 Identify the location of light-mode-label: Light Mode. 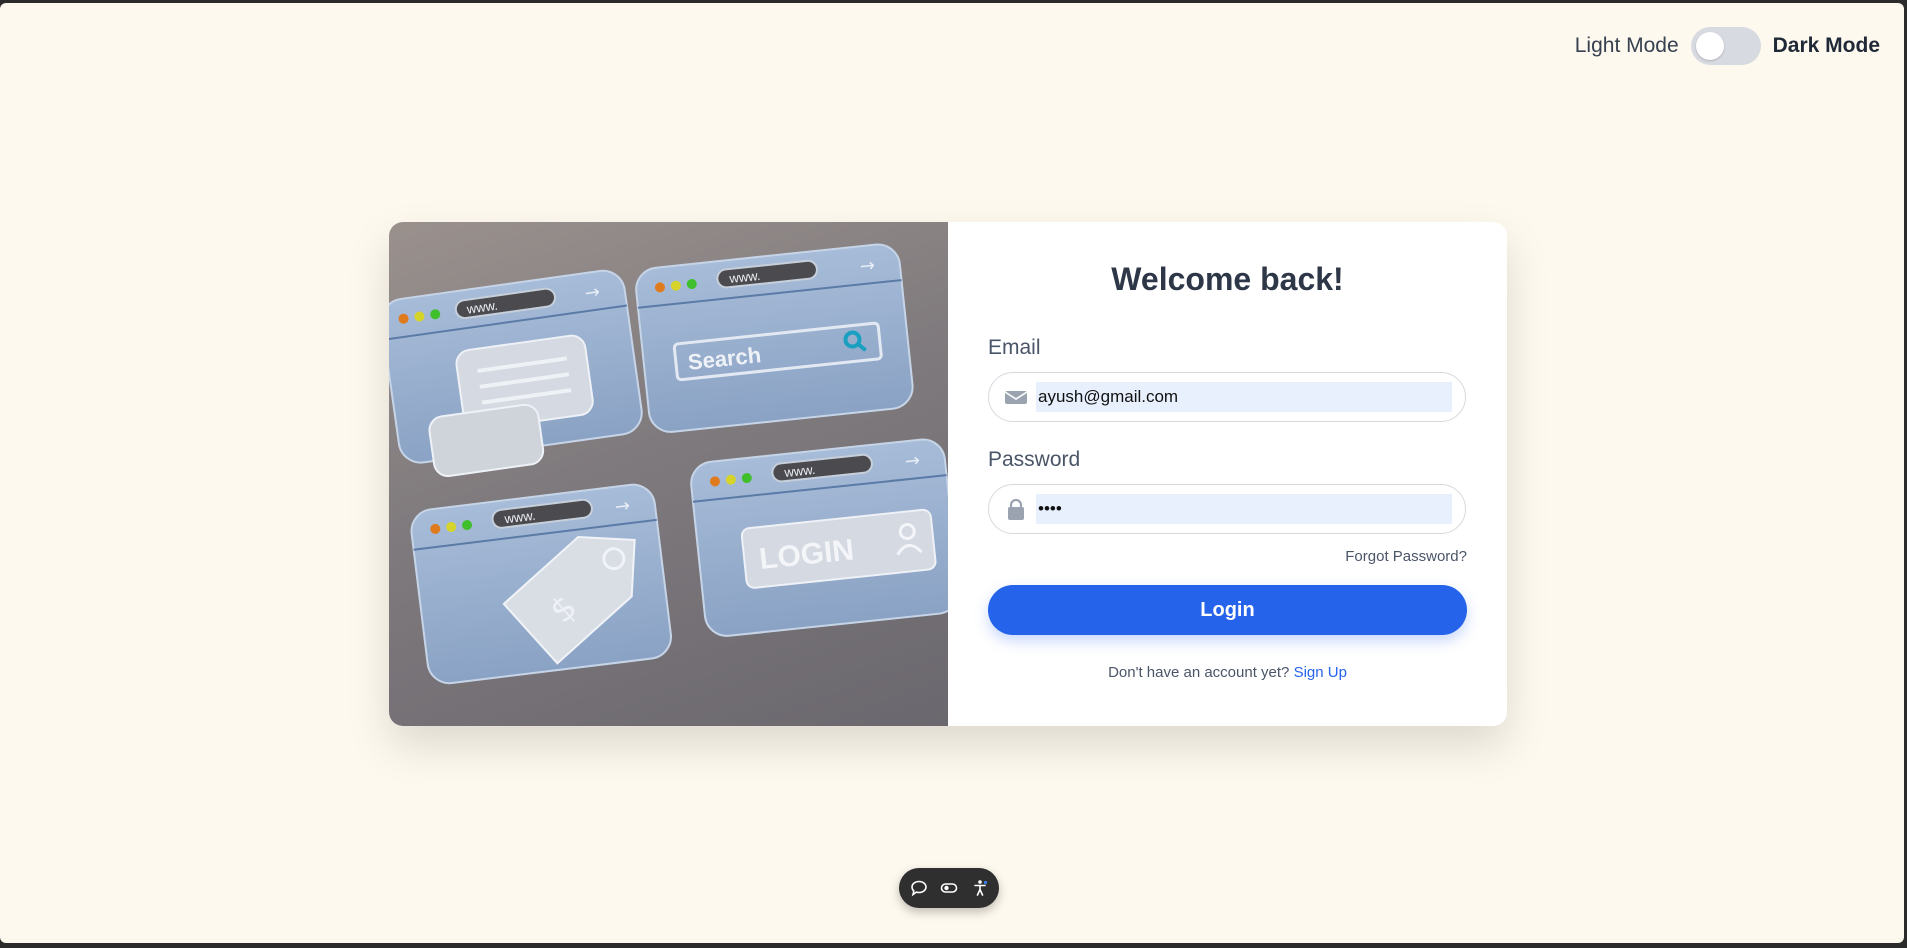
(1626, 45).